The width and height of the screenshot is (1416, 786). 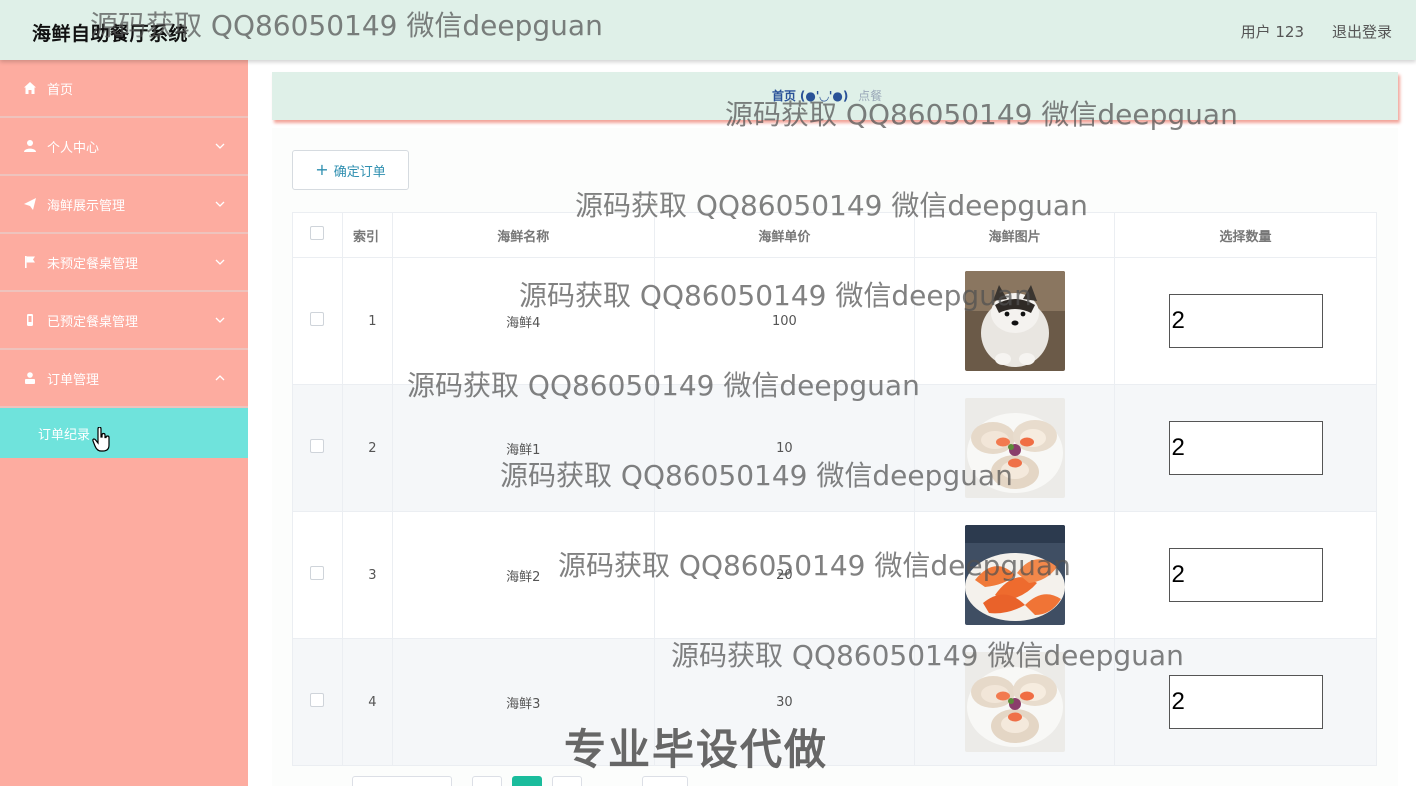 What do you see at coordinates (30, 320) in the screenshot?
I see `phone-icon` at bounding box center [30, 320].